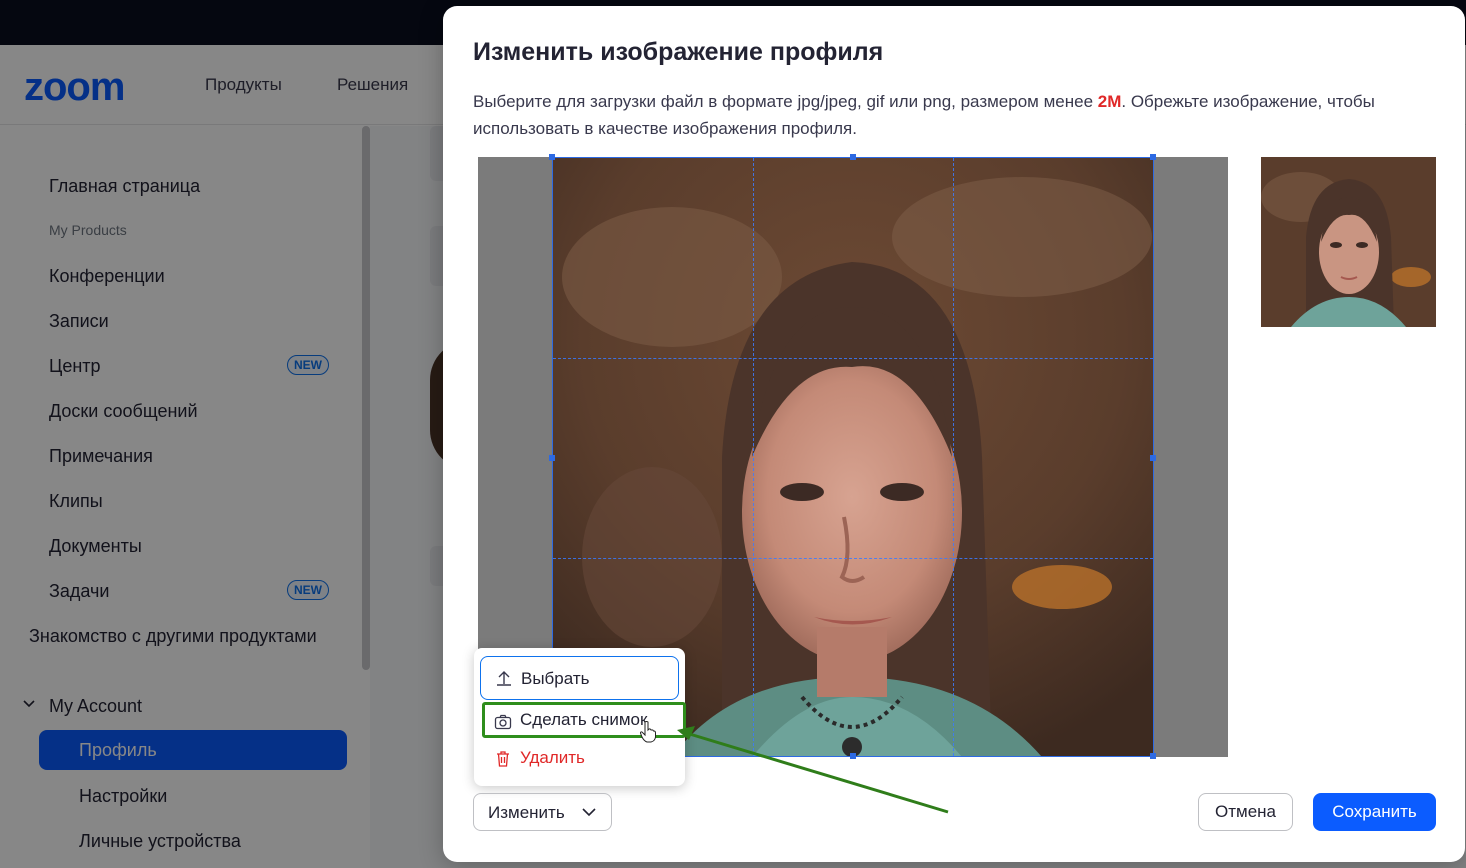 The image size is (1466, 868). I want to click on menu-item-choose: Выбрать, so click(579, 678).